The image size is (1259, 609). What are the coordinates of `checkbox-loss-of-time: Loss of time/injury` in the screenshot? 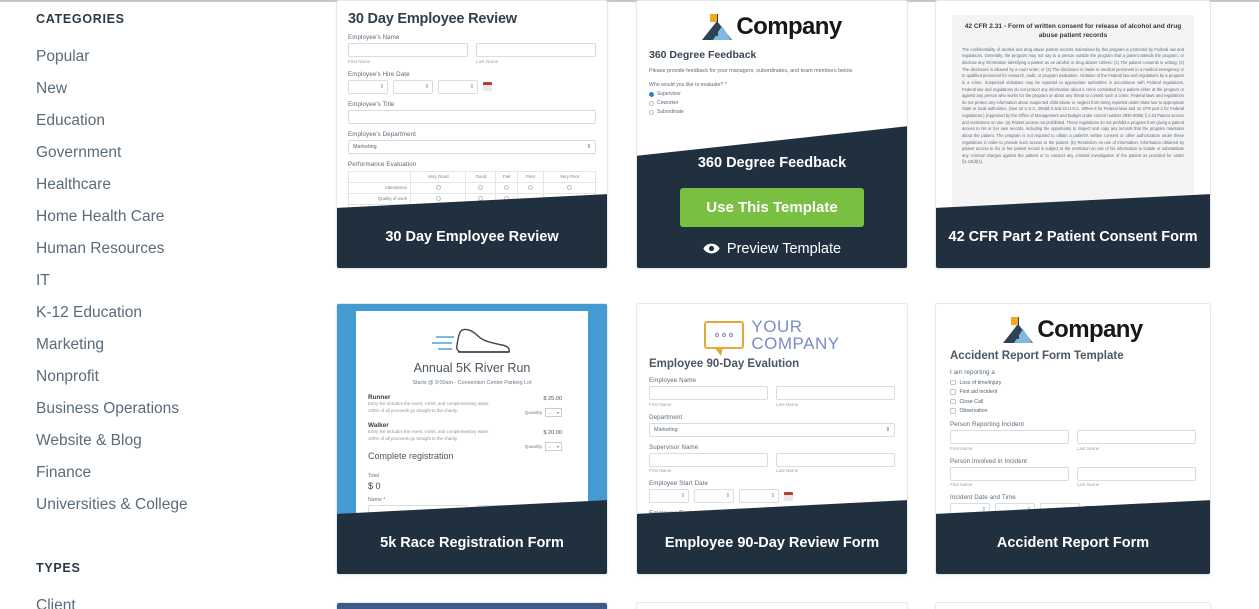 It's located at (1073, 383).